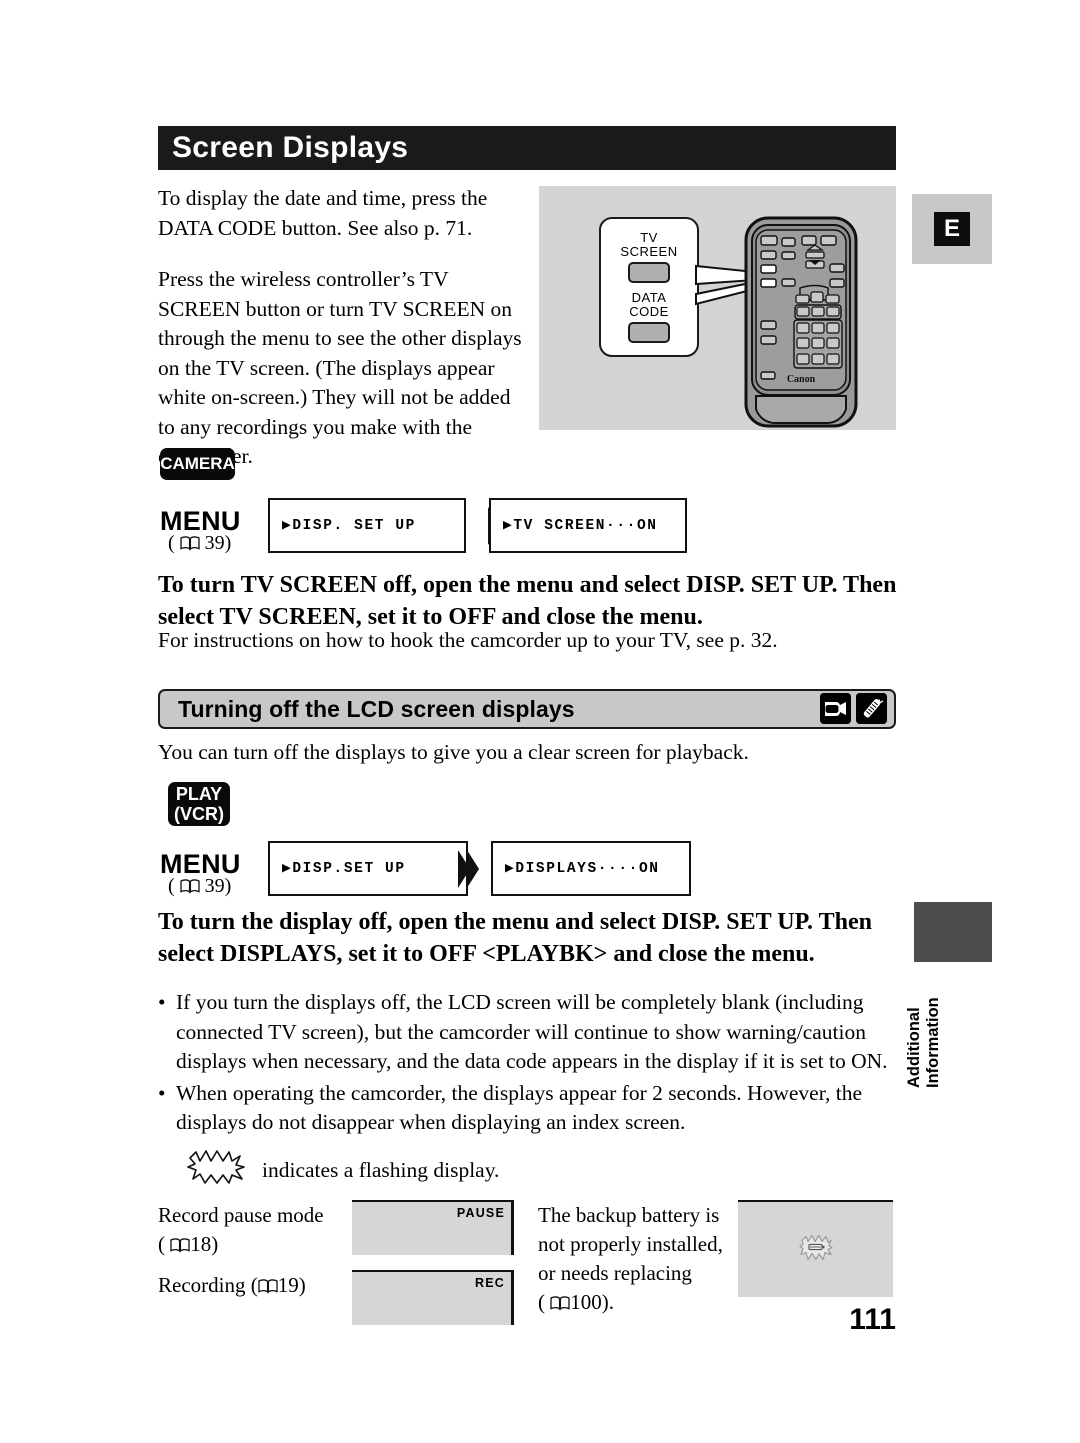 The image size is (1080, 1443). What do you see at coordinates (835, 708) in the screenshot?
I see `camcorder-icon` at bounding box center [835, 708].